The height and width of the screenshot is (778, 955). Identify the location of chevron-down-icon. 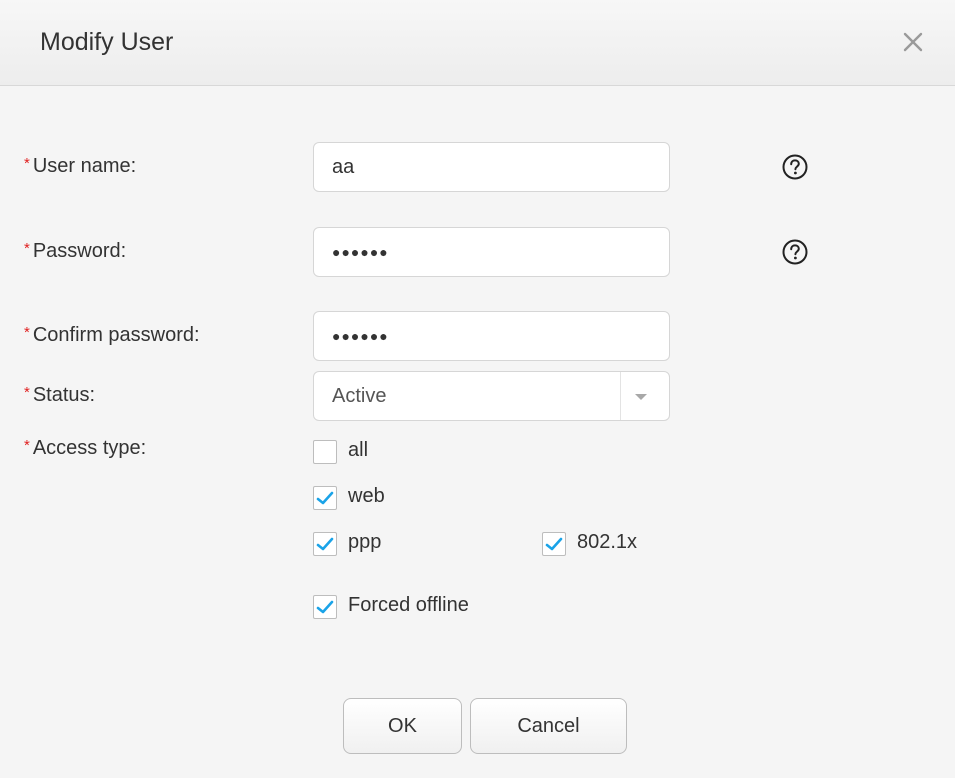
(641, 396).